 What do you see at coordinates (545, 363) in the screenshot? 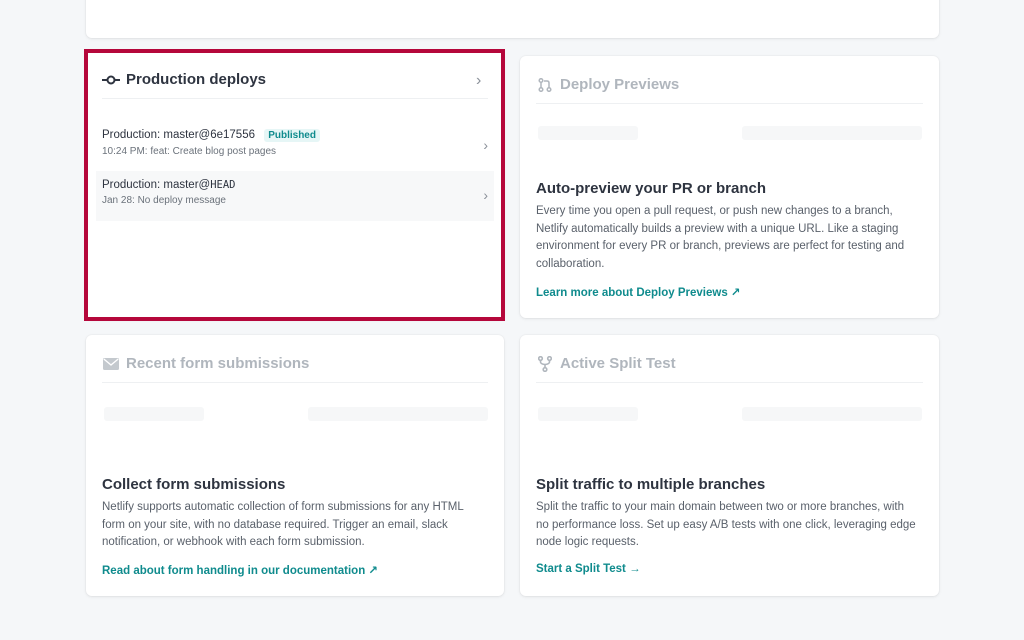
I see `split-branch-icon` at bounding box center [545, 363].